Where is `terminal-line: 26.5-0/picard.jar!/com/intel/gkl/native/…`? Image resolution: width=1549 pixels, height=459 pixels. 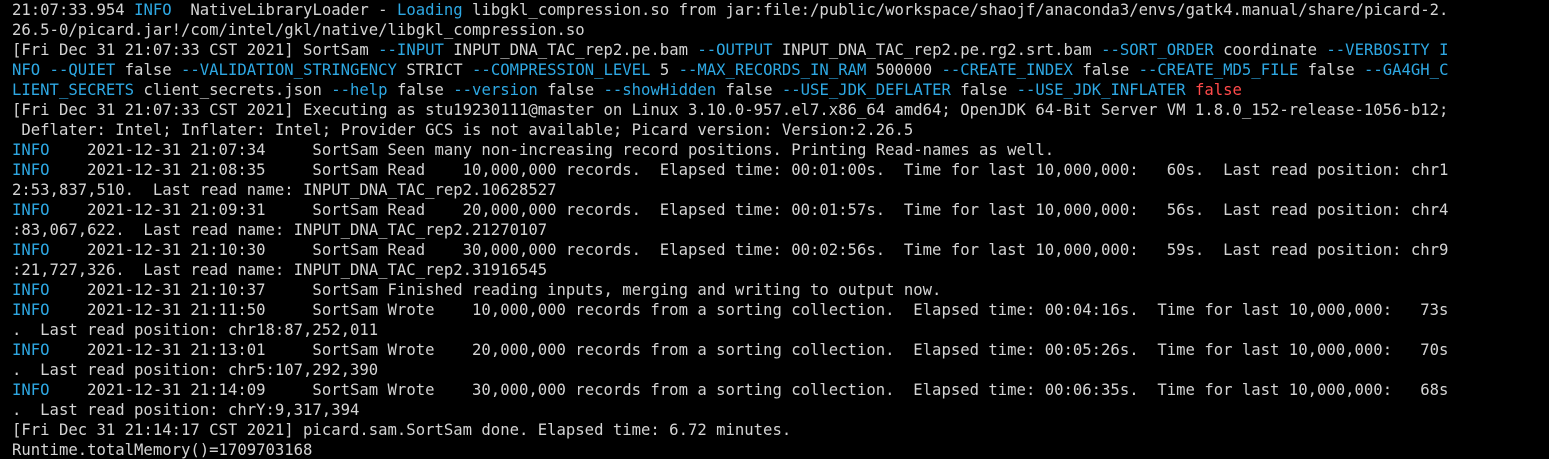 terminal-line: 26.5-0/picard.jar!/com/intel/gkl/native/… is located at coordinates (780, 30).